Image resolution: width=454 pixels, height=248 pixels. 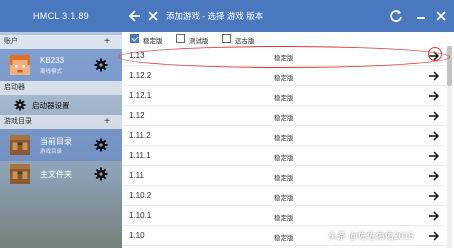 What do you see at coordinates (61, 88) in the screenshot?
I see `launcher-header: 启动器` at bounding box center [61, 88].